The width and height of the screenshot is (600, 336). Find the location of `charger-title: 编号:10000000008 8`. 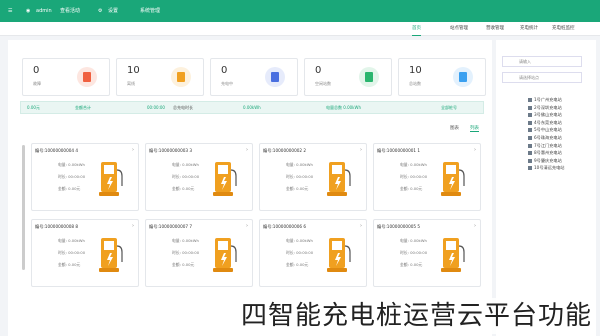

charger-title: 编号:10000000008 8 is located at coordinates (57, 226).